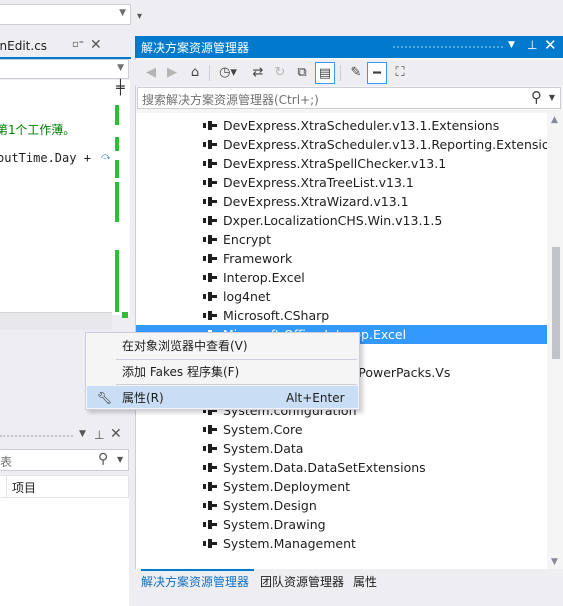 This screenshot has height=606, width=563. What do you see at coordinates (64, 460) in the screenshot?
I see `tool-search-input: 表 ⚲ ▼` at bounding box center [64, 460].